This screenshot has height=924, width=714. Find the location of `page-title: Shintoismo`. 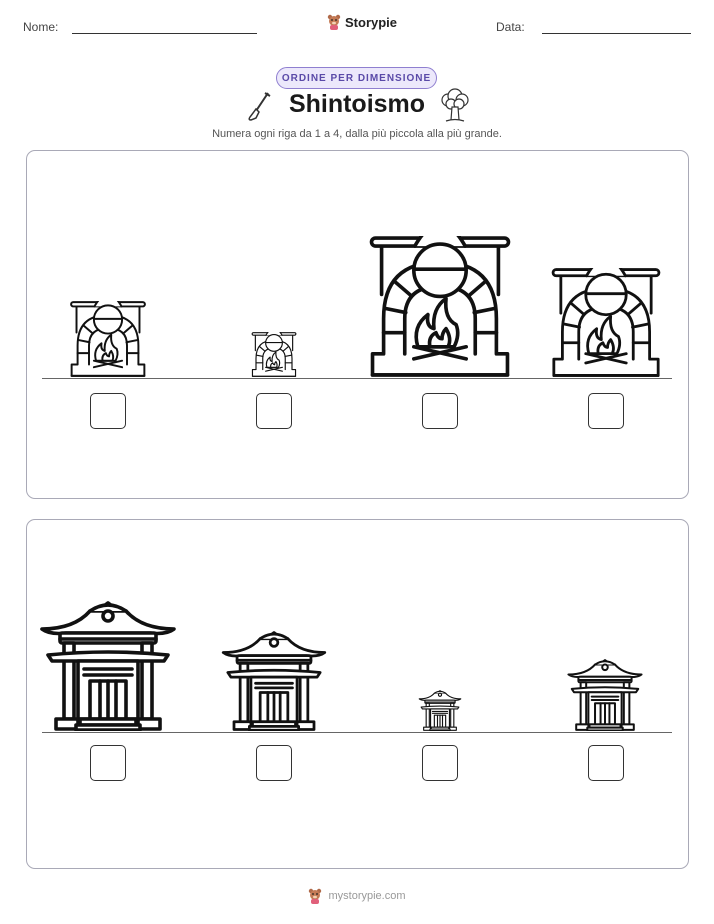

page-title: Shintoismo is located at coordinates (357, 104).